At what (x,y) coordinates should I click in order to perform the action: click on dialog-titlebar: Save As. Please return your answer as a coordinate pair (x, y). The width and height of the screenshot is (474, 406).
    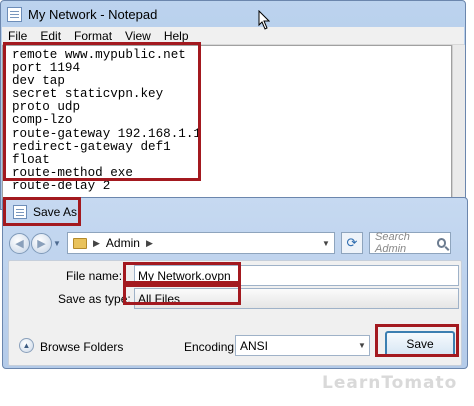
    Looking at the image, I should click on (235, 212).